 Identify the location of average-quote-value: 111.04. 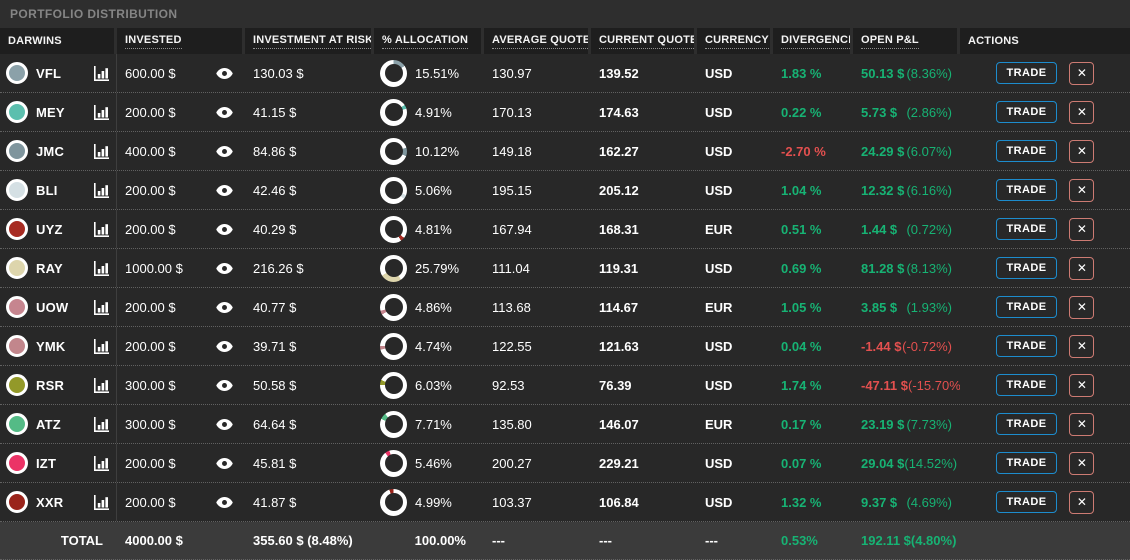
(511, 268).